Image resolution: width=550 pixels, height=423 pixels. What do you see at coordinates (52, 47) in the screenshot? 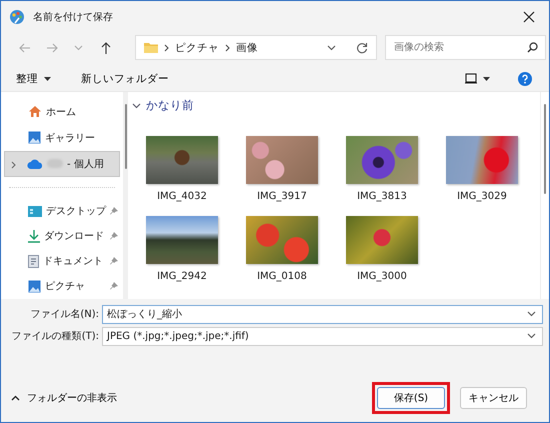
I see `forward-arrow-icon` at bounding box center [52, 47].